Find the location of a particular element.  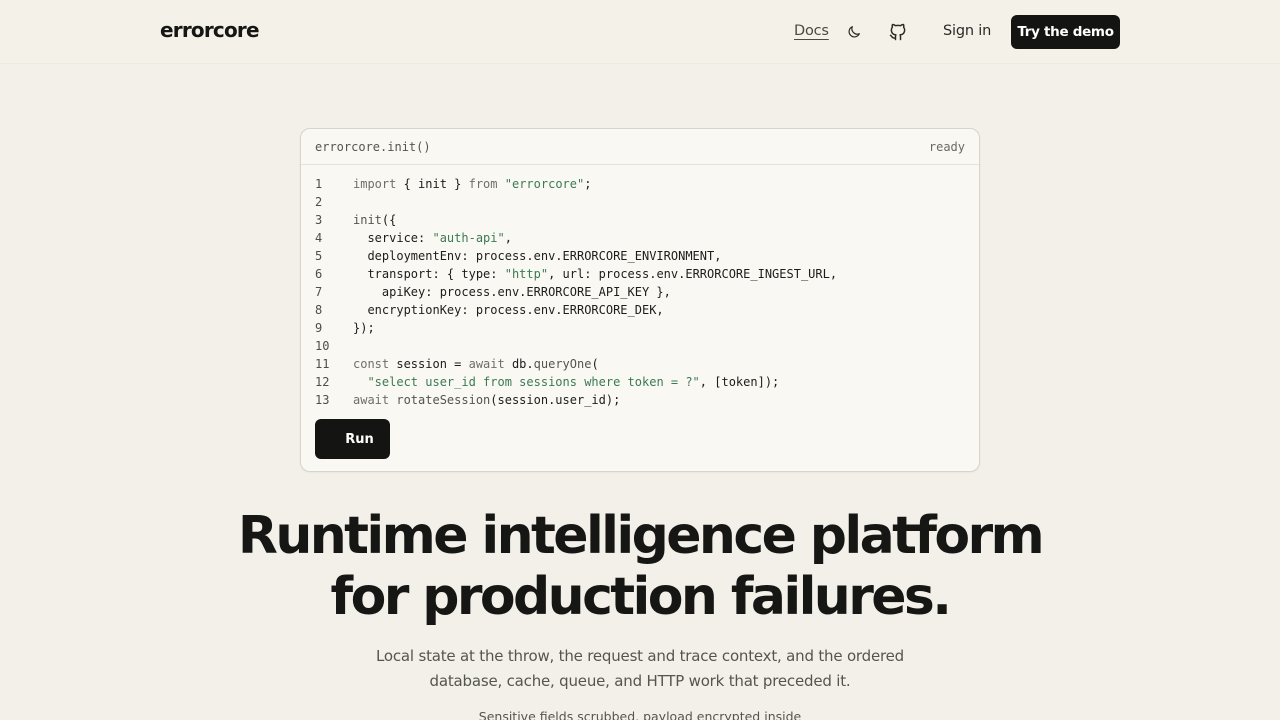

code-token: import is located at coordinates (375, 184).